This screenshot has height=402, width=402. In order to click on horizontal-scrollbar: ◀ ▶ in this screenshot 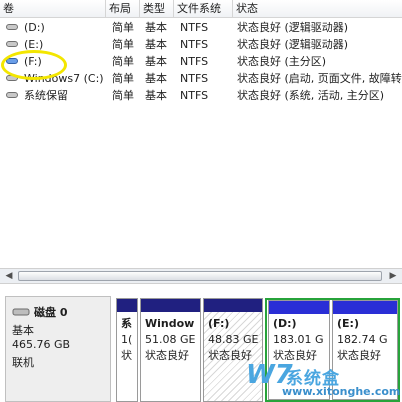, I will do `click(201, 276)`.